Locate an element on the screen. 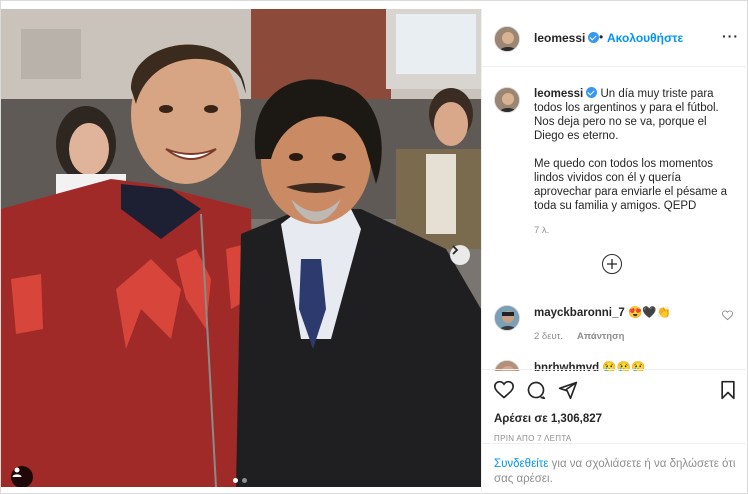 The width and height of the screenshot is (748, 494). login-link: Συνδεθείτε is located at coordinates (521, 464).